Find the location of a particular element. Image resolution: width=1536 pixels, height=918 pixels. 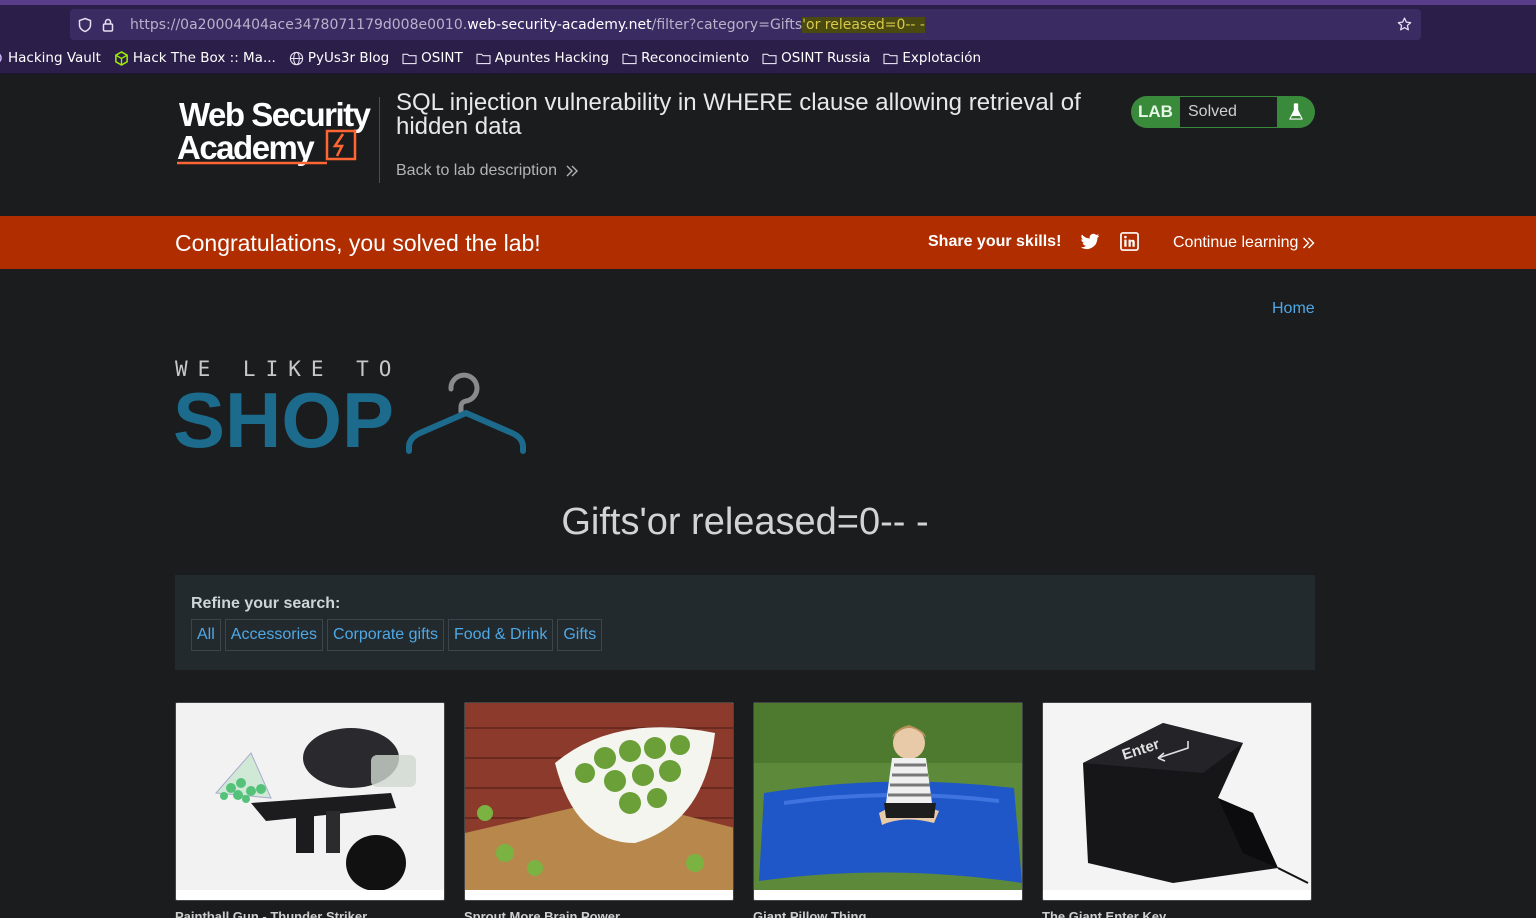

product-title: Paintball Gun - Thunder Striker is located at coordinates (271, 913).